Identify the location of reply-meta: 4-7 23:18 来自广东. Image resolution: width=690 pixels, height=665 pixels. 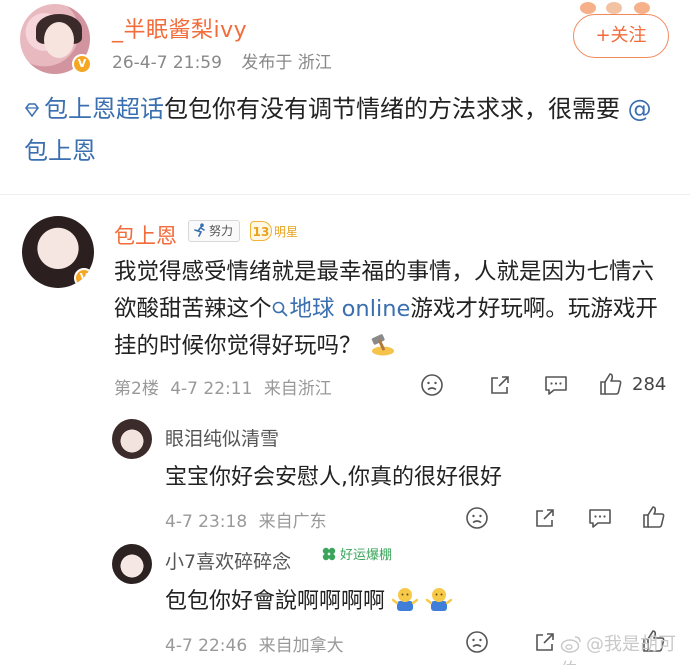
(249, 519).